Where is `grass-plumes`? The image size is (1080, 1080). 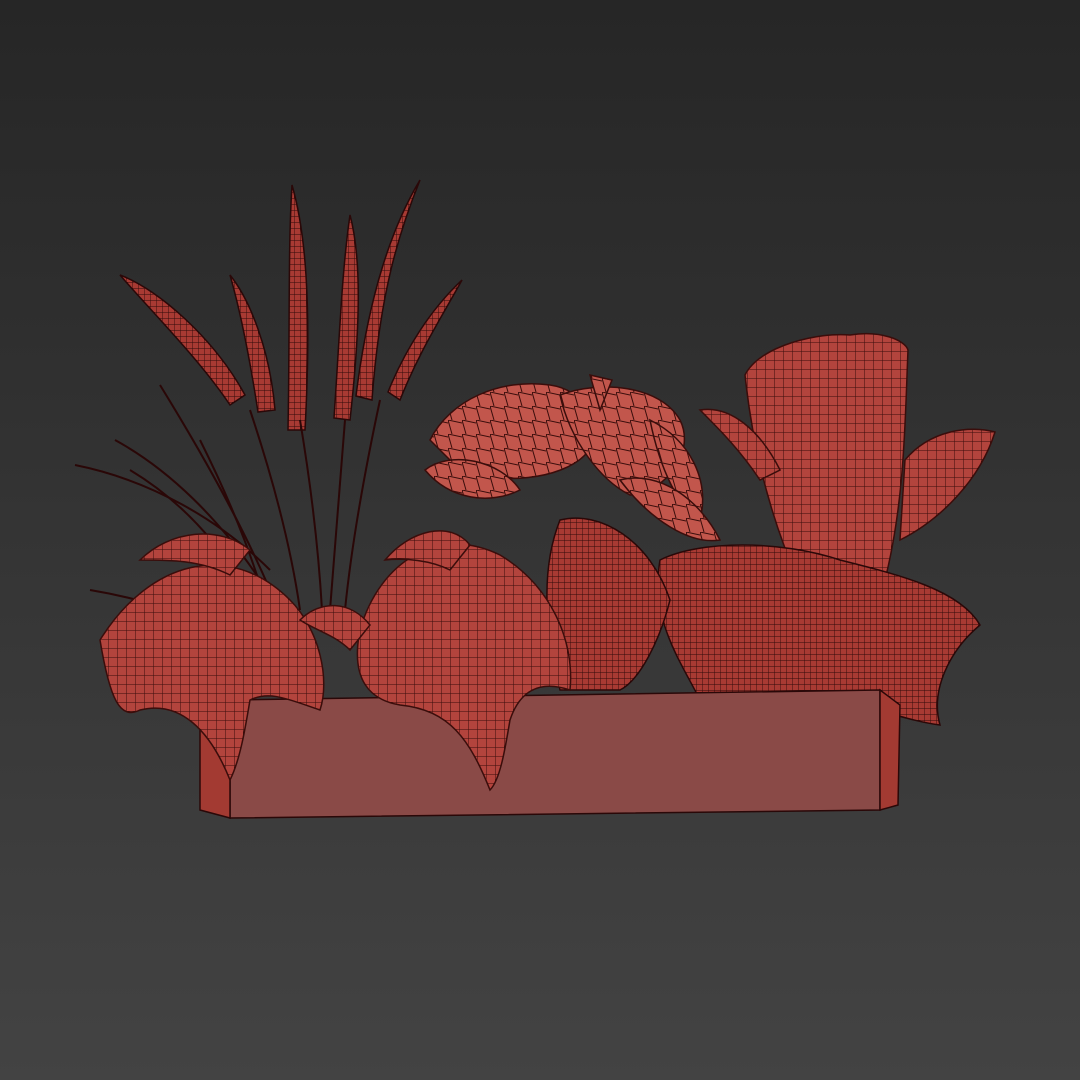 grass-plumes is located at coordinates (291, 305).